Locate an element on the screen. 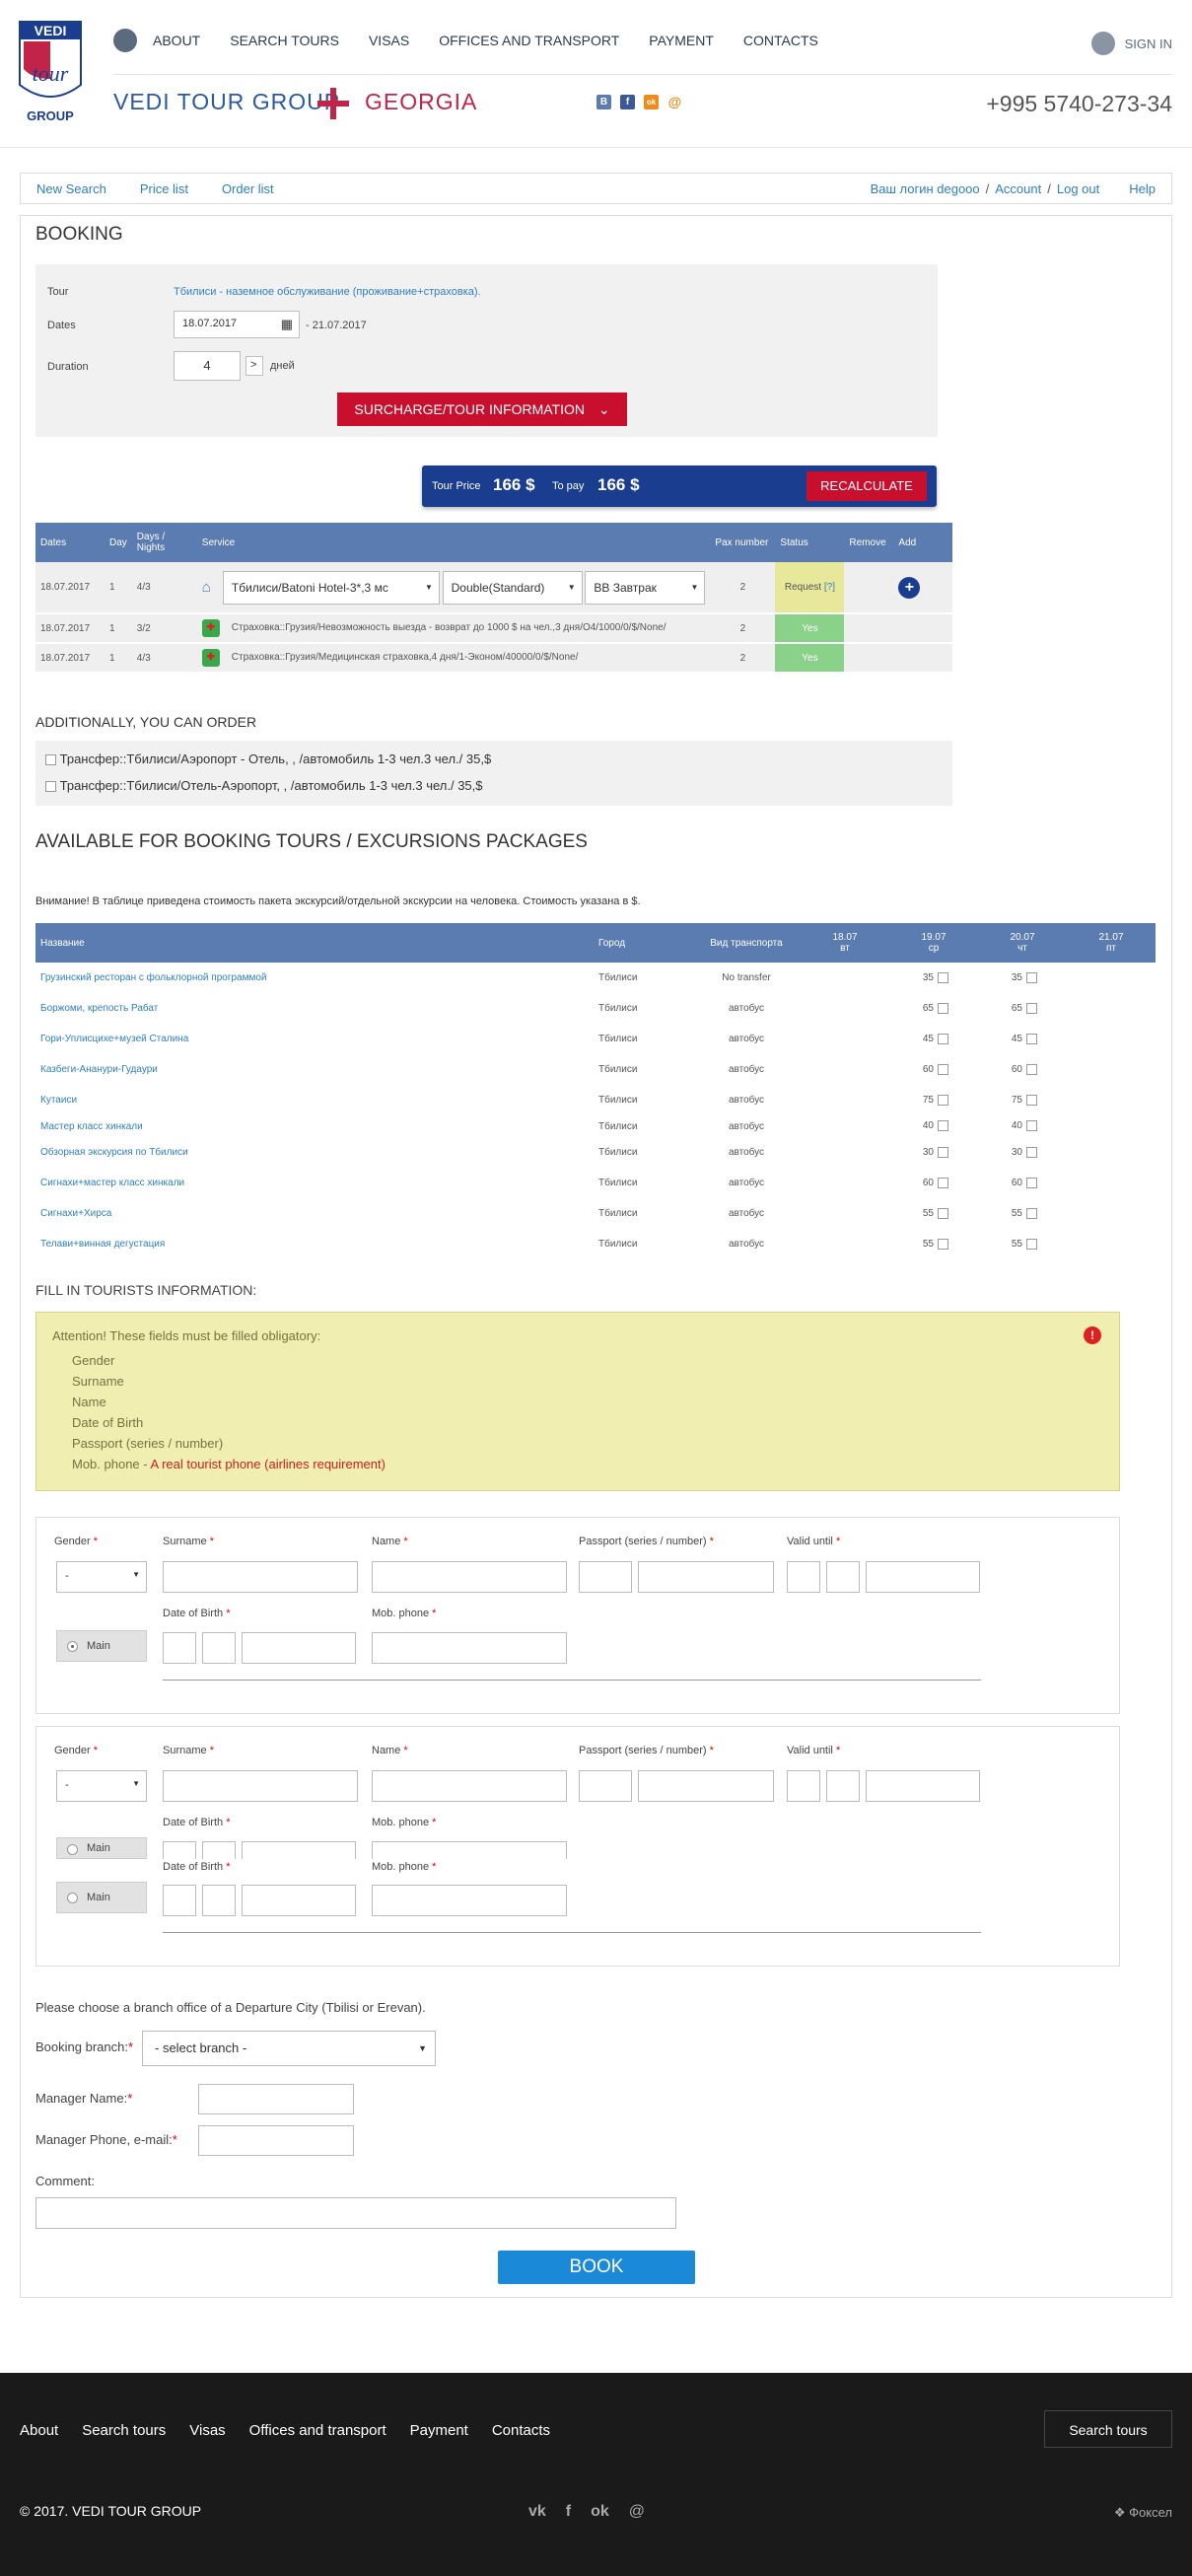 The image size is (1192, 2576). excursion-name: Сигнахи+Хирса is located at coordinates (314, 1213).